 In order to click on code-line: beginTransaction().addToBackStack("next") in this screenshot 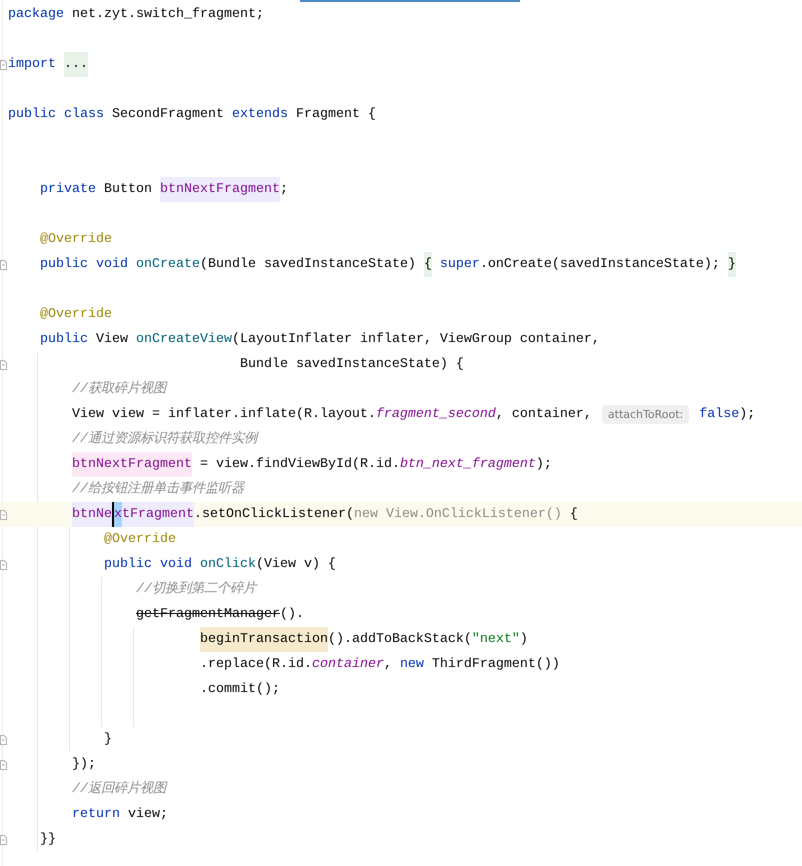, I will do `click(268, 639)`.